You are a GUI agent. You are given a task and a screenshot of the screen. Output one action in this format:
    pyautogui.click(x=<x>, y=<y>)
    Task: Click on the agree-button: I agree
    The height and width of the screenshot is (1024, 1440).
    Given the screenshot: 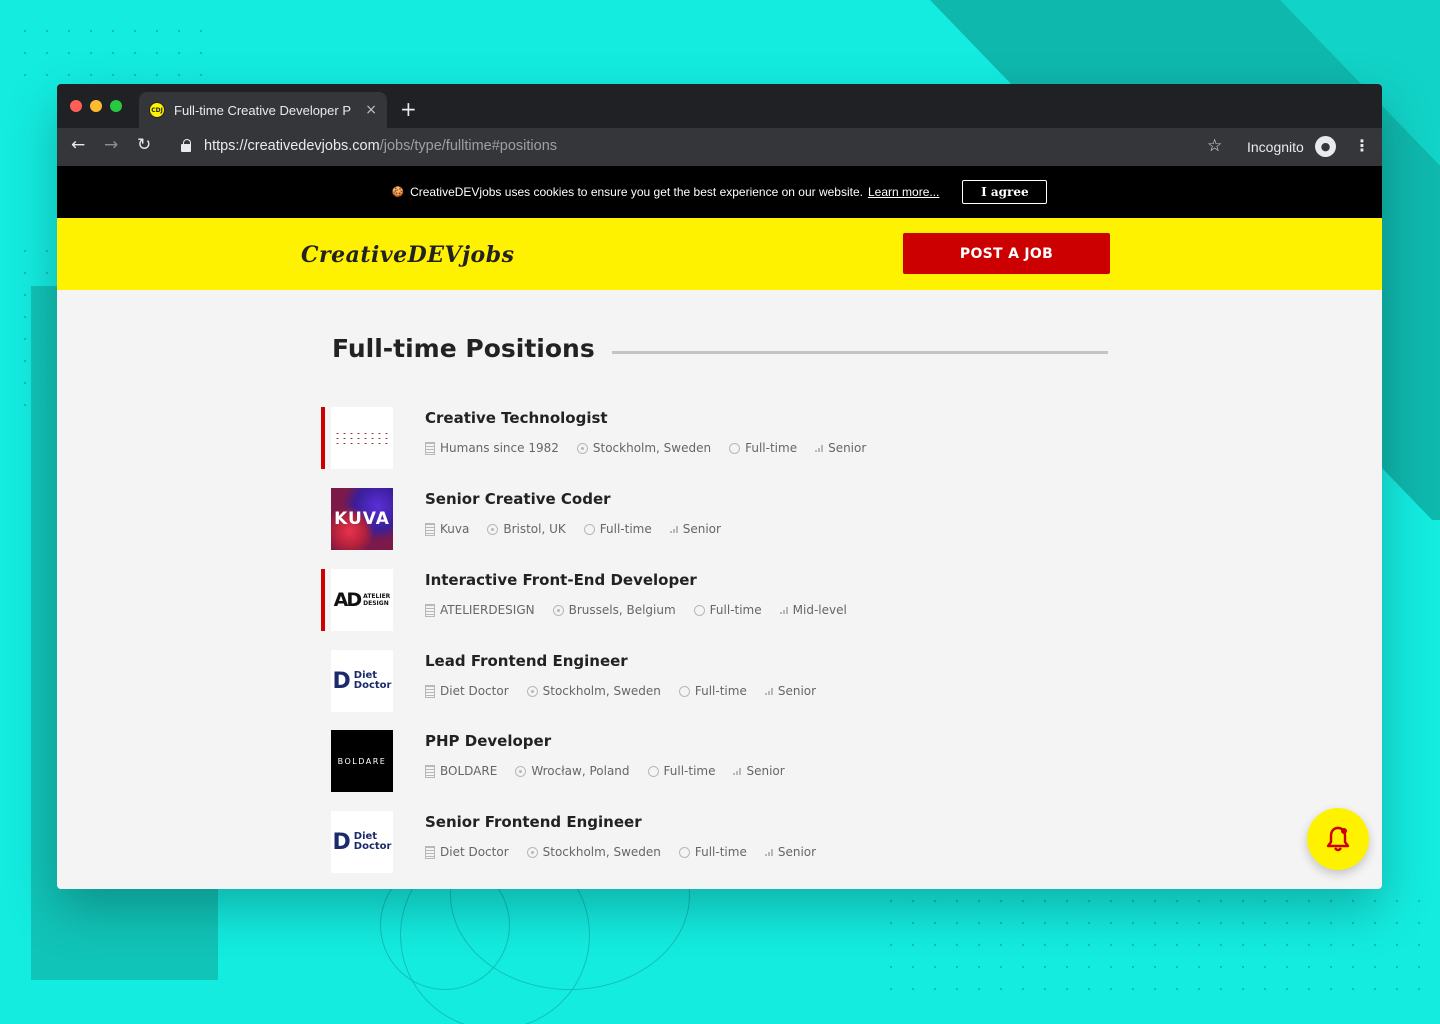 What is the action you would take?
    pyautogui.click(x=1005, y=192)
    